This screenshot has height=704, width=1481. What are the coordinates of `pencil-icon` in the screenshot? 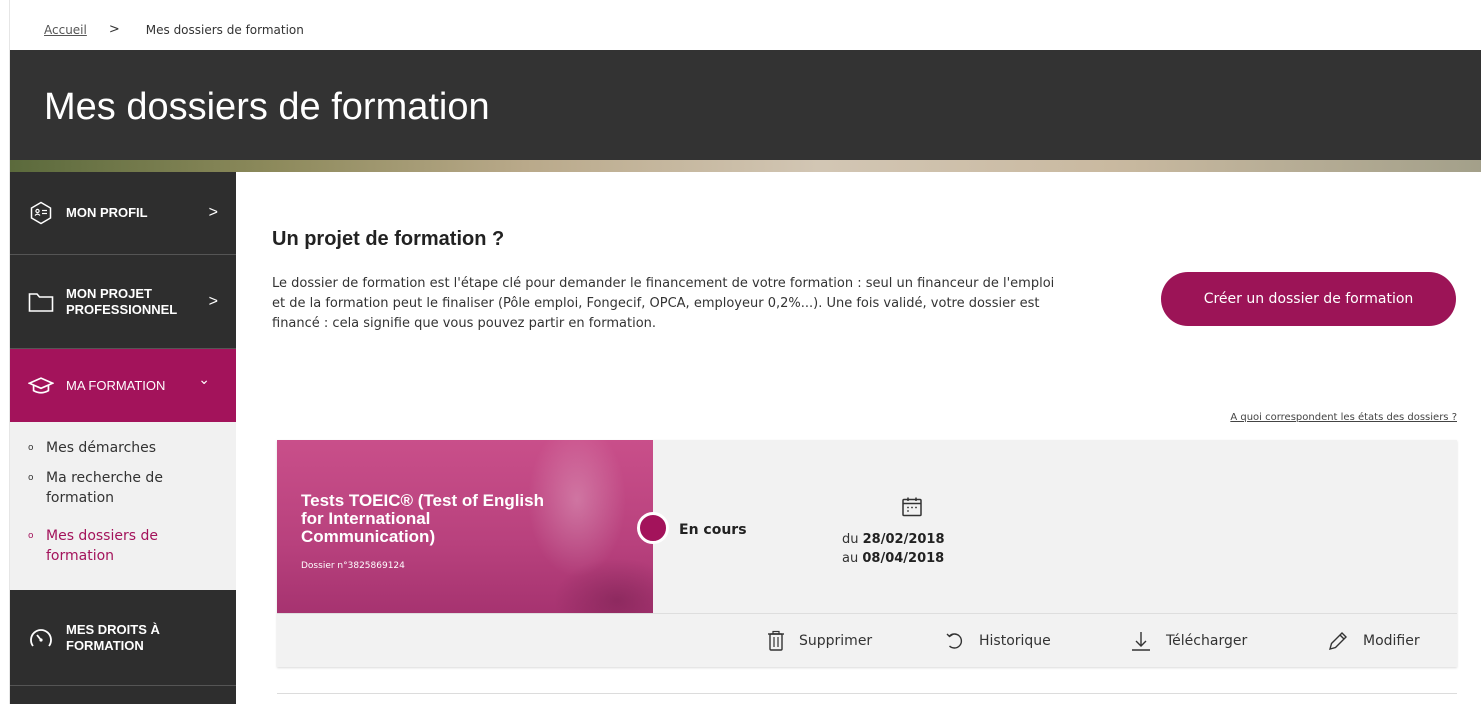 It's located at (1338, 641).